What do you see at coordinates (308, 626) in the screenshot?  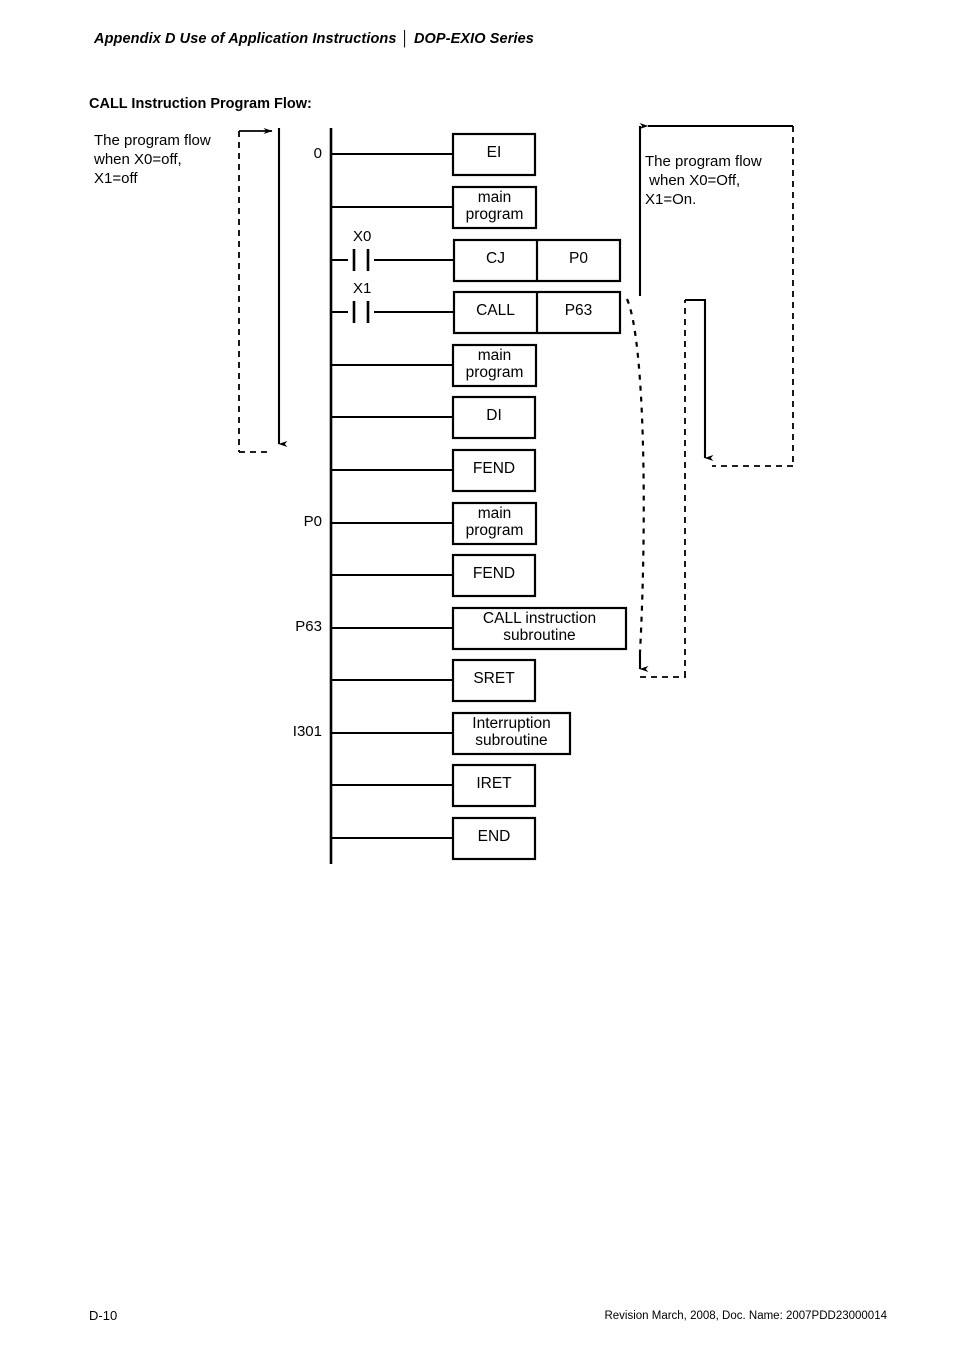 I see `step-label-p63: P63` at bounding box center [308, 626].